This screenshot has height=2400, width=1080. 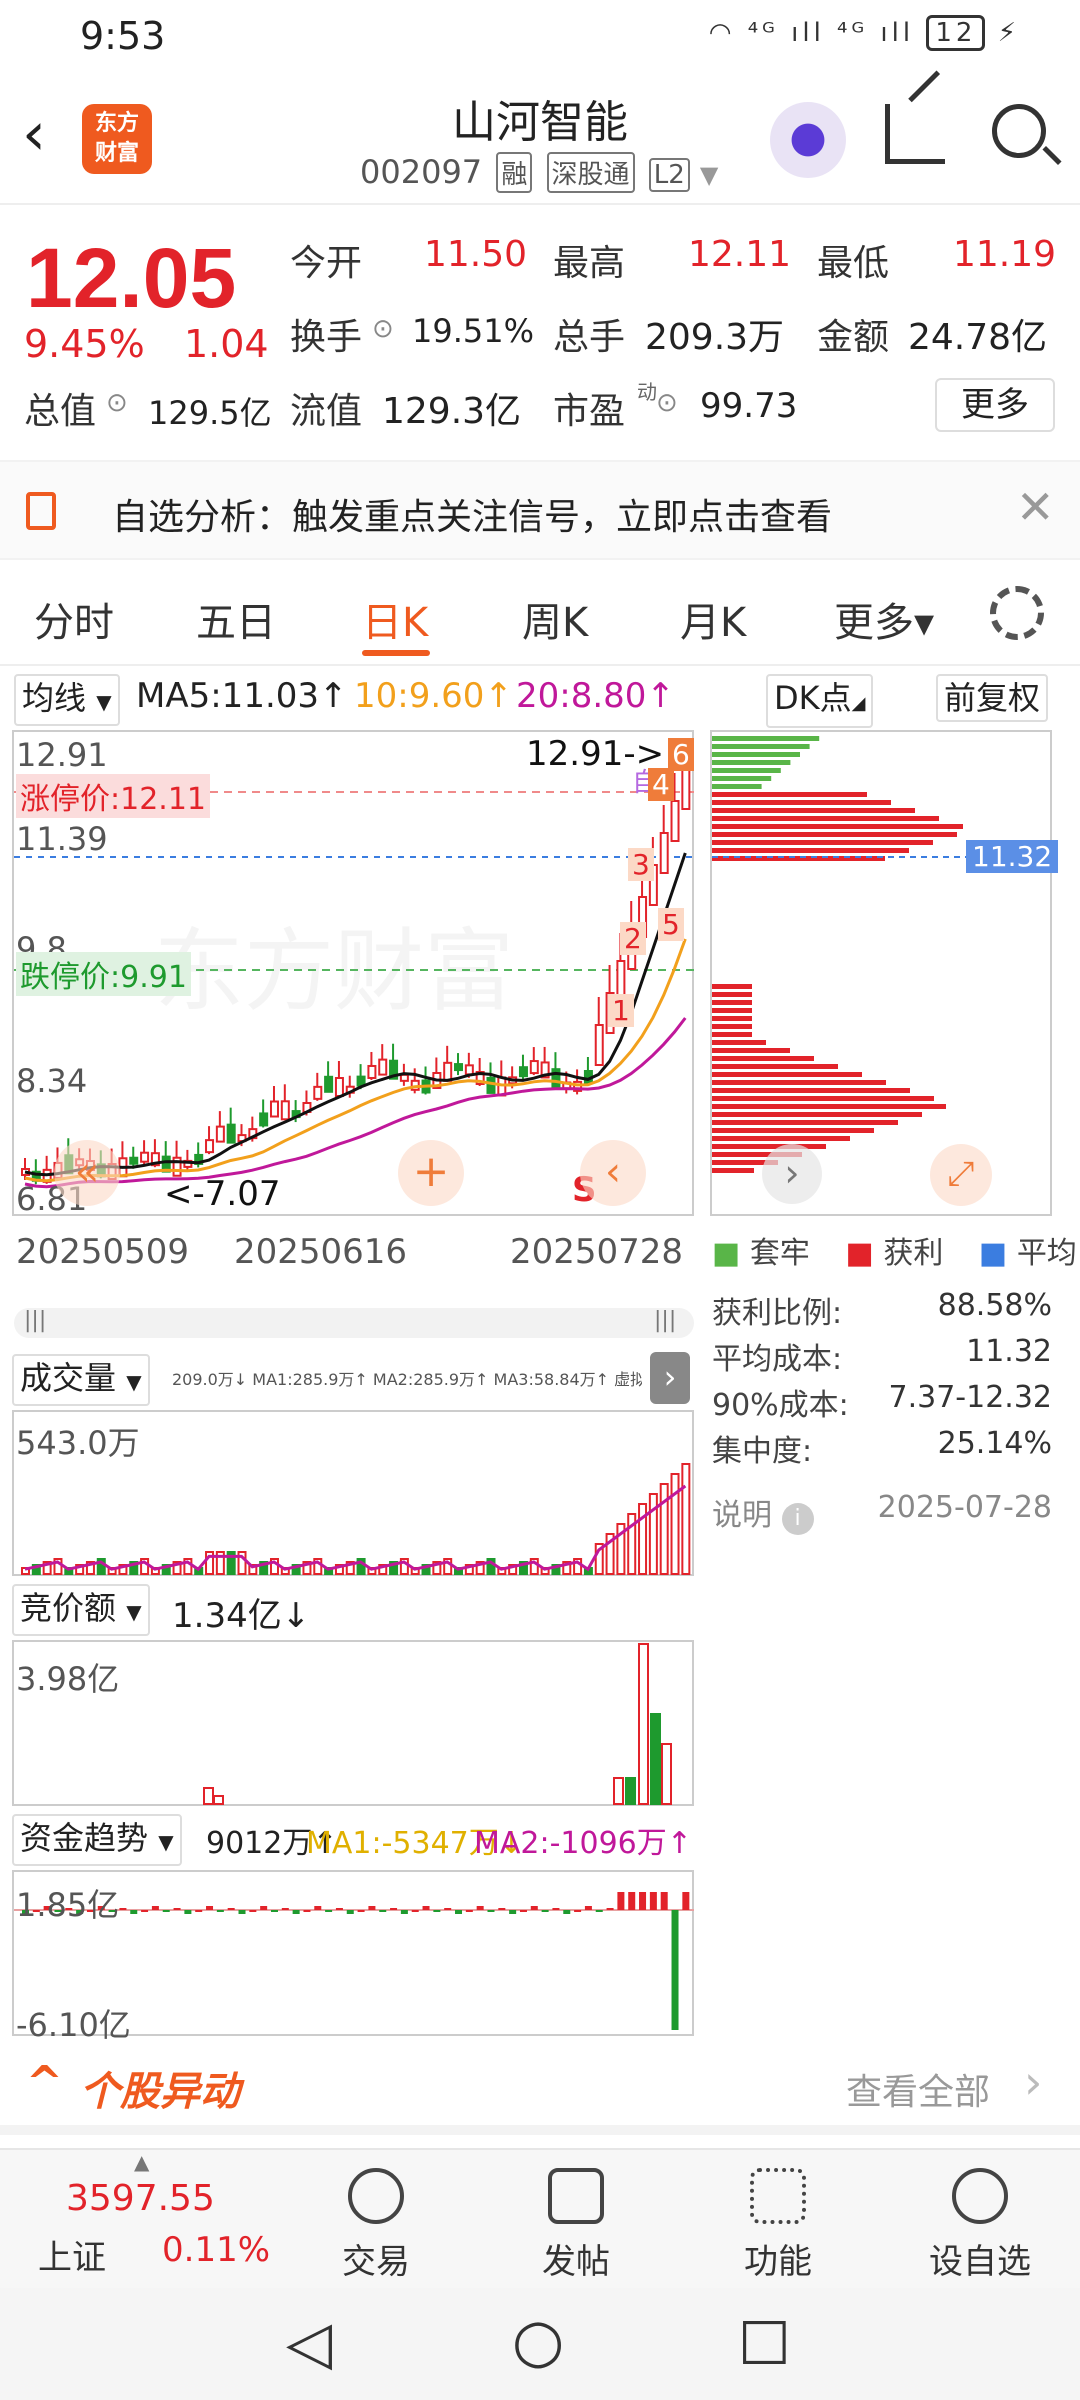 I want to click on chip-value: 7.37-12.32, so click(x=970, y=1397).